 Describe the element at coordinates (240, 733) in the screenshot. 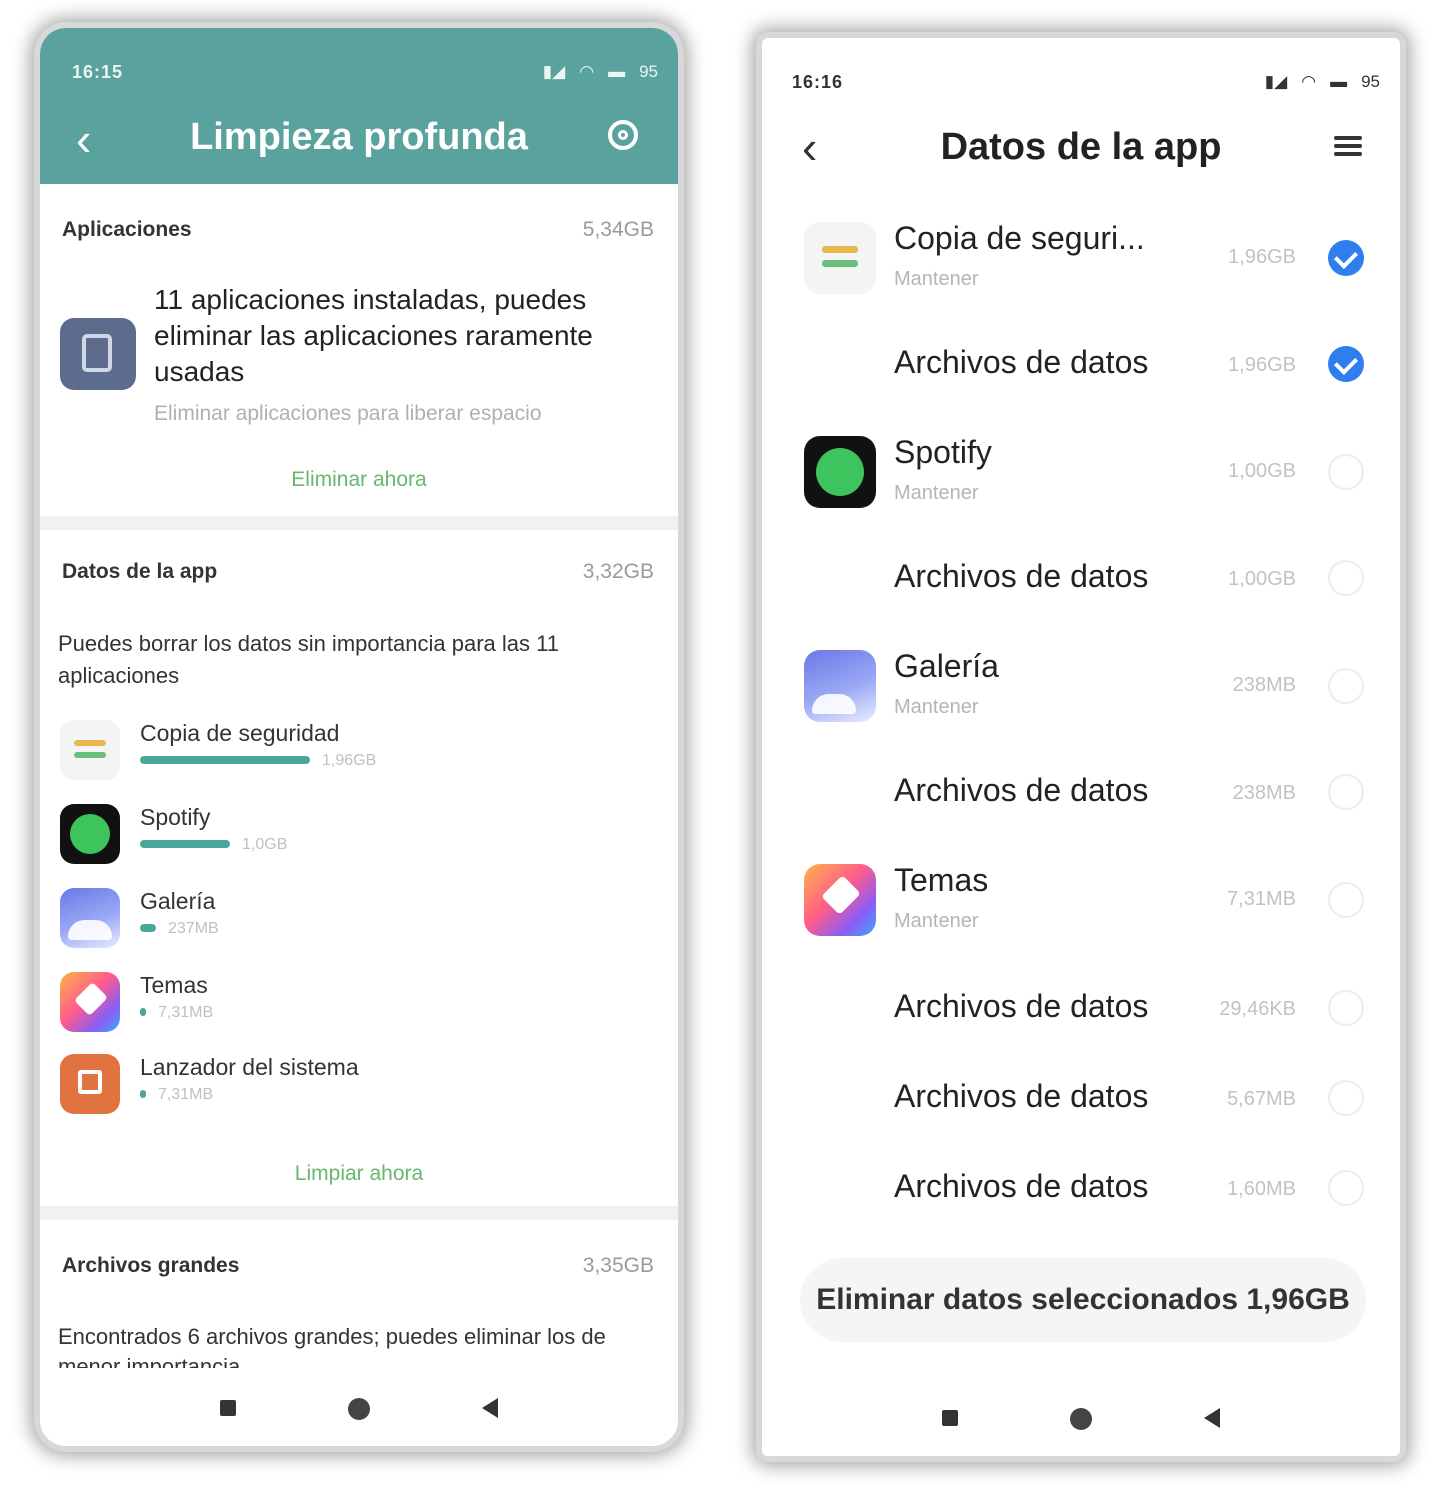

I see `app-name: Copia de seguridad` at that location.